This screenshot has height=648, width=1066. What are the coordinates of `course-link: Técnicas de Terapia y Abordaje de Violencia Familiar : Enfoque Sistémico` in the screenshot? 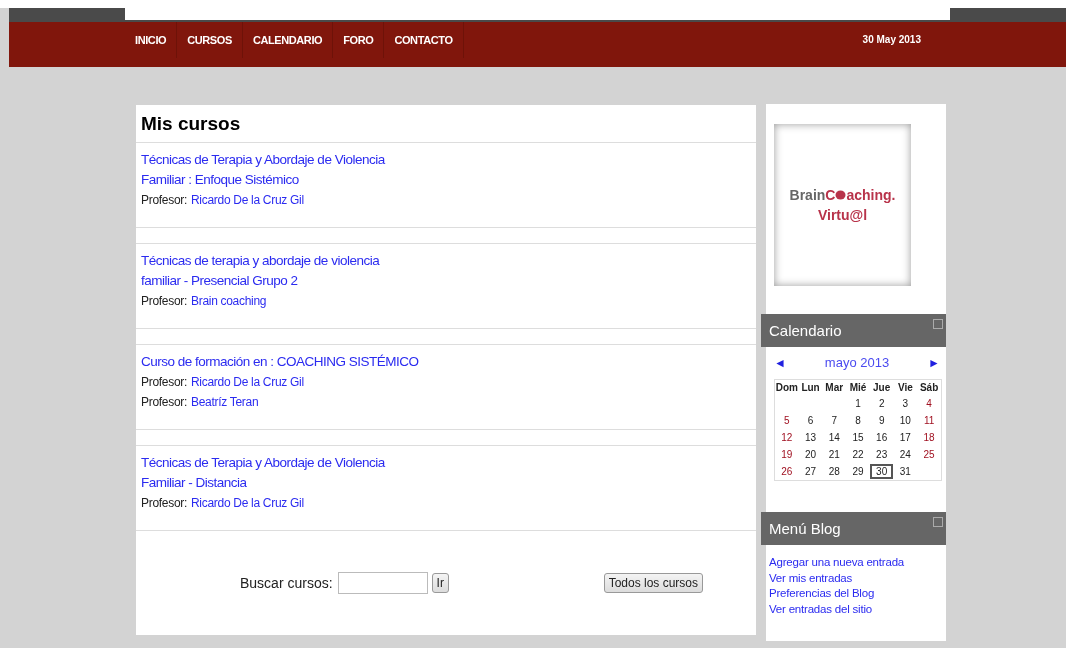 It's located at (446, 170).